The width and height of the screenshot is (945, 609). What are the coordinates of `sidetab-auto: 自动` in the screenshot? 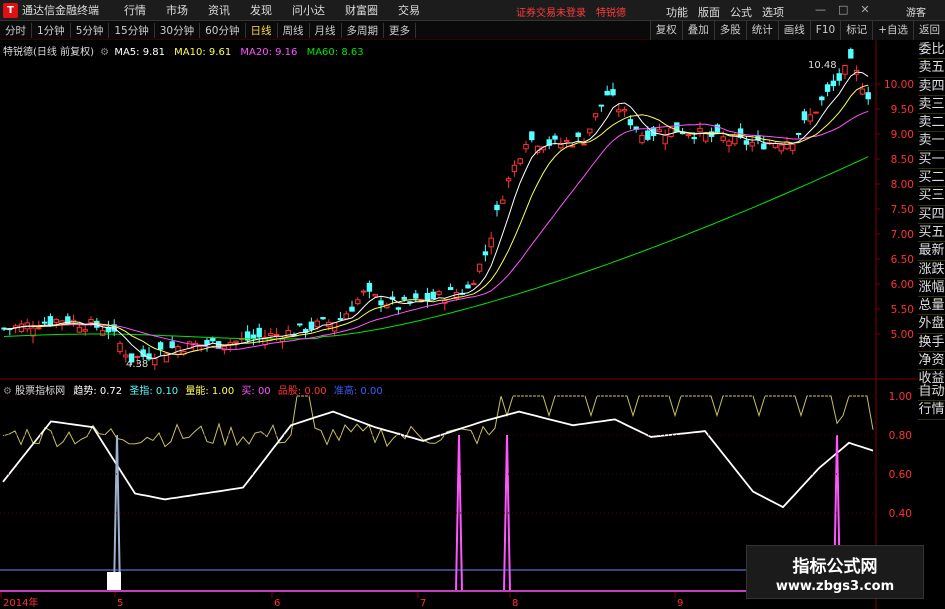 It's located at (931, 392).